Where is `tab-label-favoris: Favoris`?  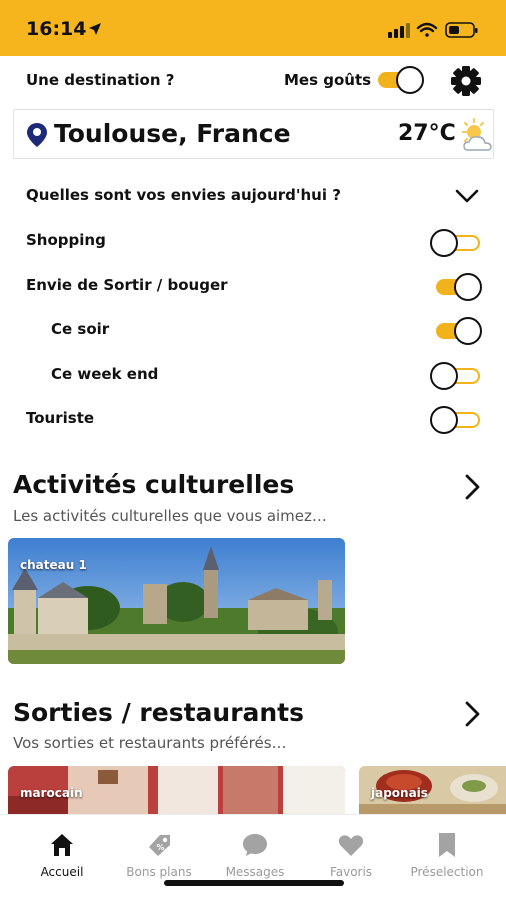
tab-label-favoris: Favoris is located at coordinates (351, 872).